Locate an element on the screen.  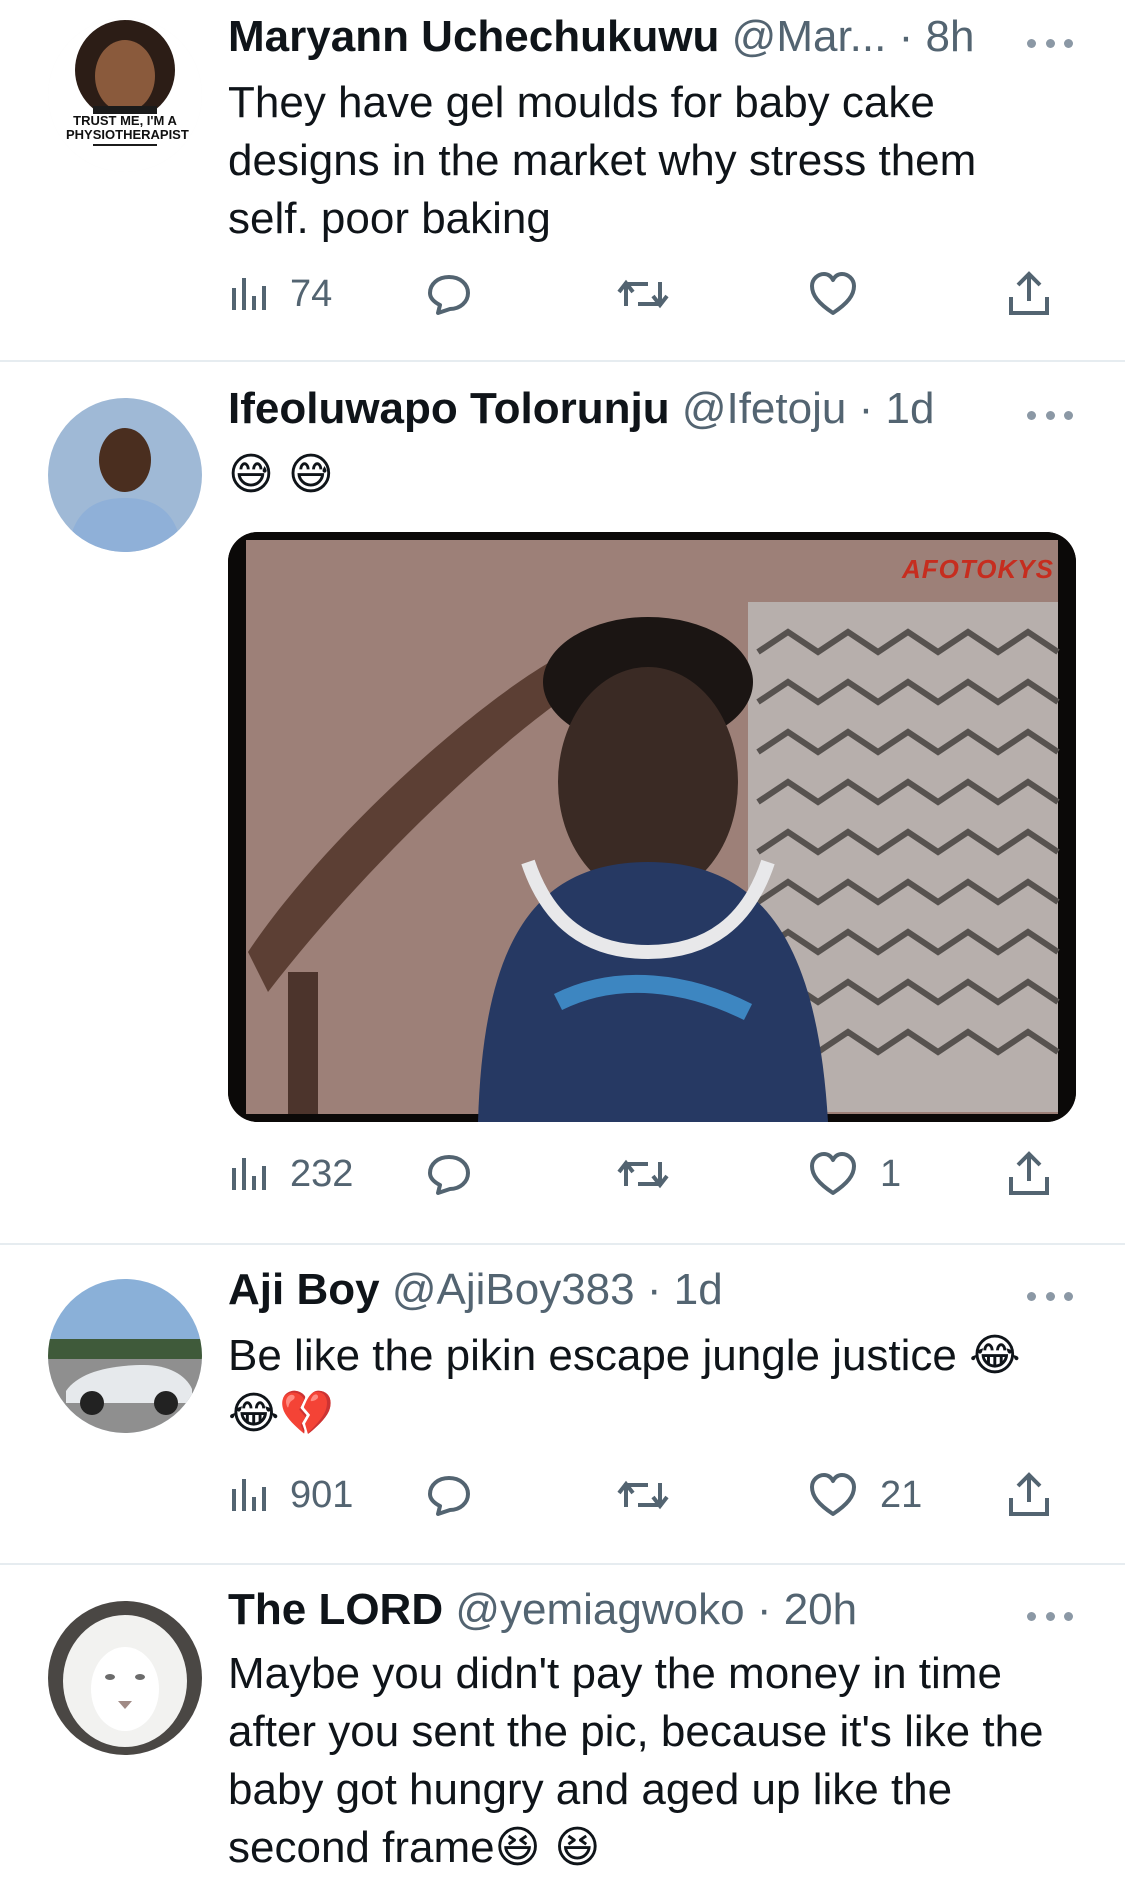
views-button: 232 is located at coordinates (290, 1174).